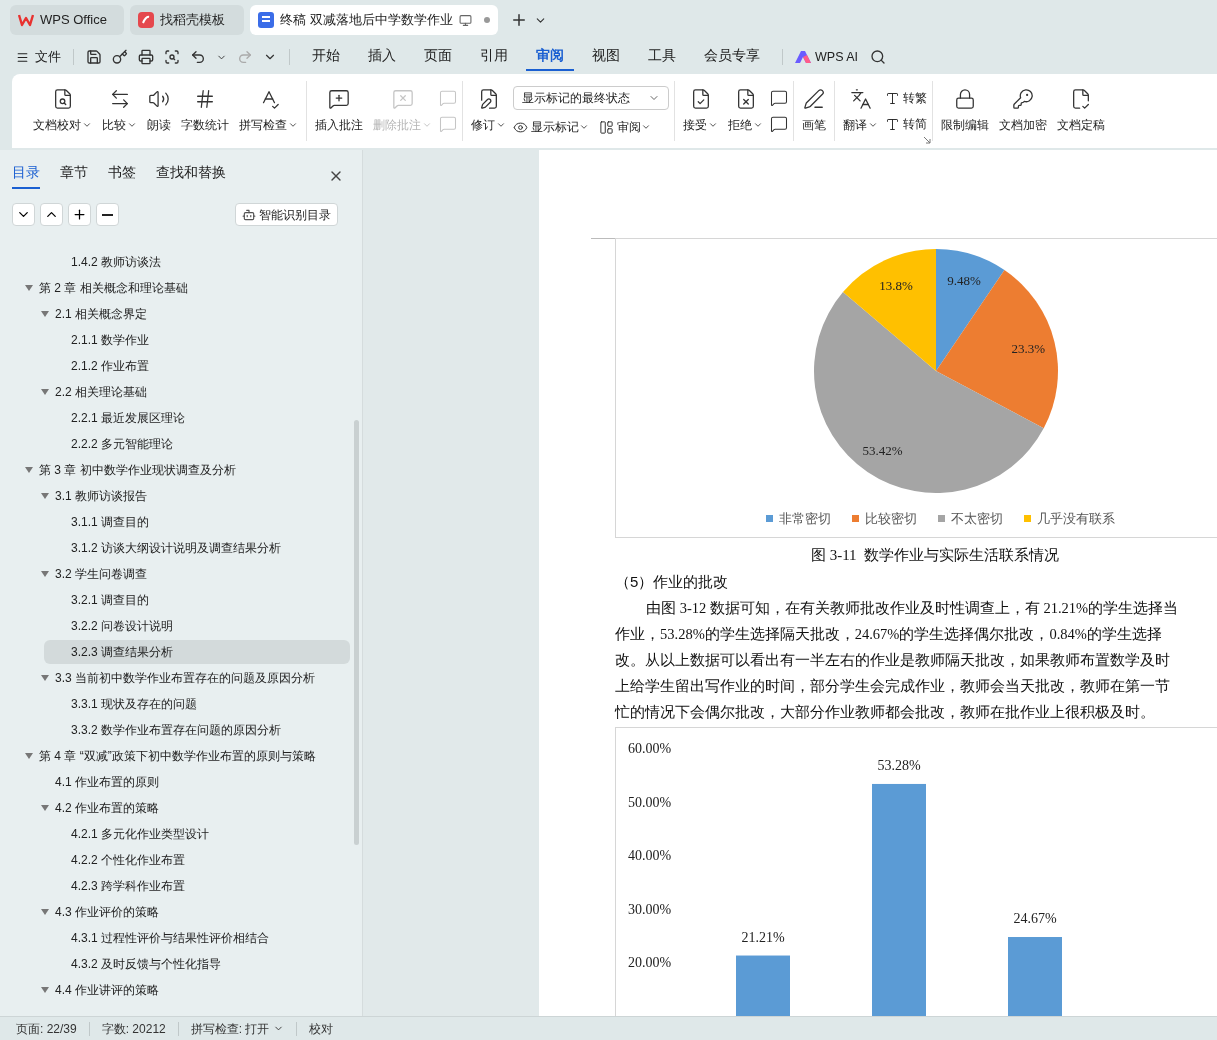  What do you see at coordinates (181, 756) in the screenshot?
I see `outline-item: 第 4 章 “双减”政策下初中数学作业布置的原则与策略` at bounding box center [181, 756].